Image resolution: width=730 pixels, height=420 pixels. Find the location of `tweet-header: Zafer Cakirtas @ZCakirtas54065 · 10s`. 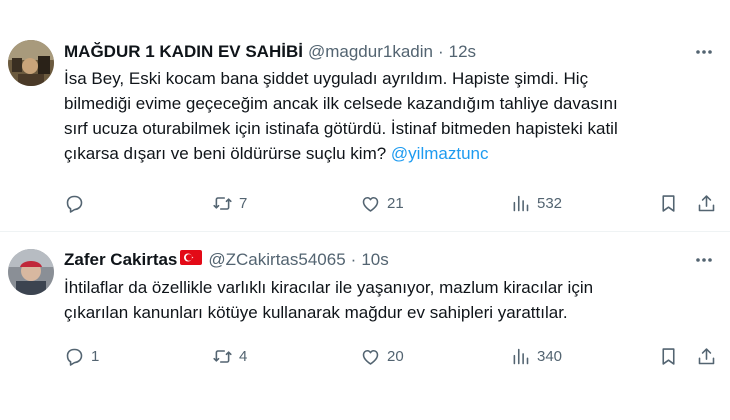

tweet-header: Zafer Cakirtas @ZCakirtas54065 · 10s is located at coordinates (226, 260).